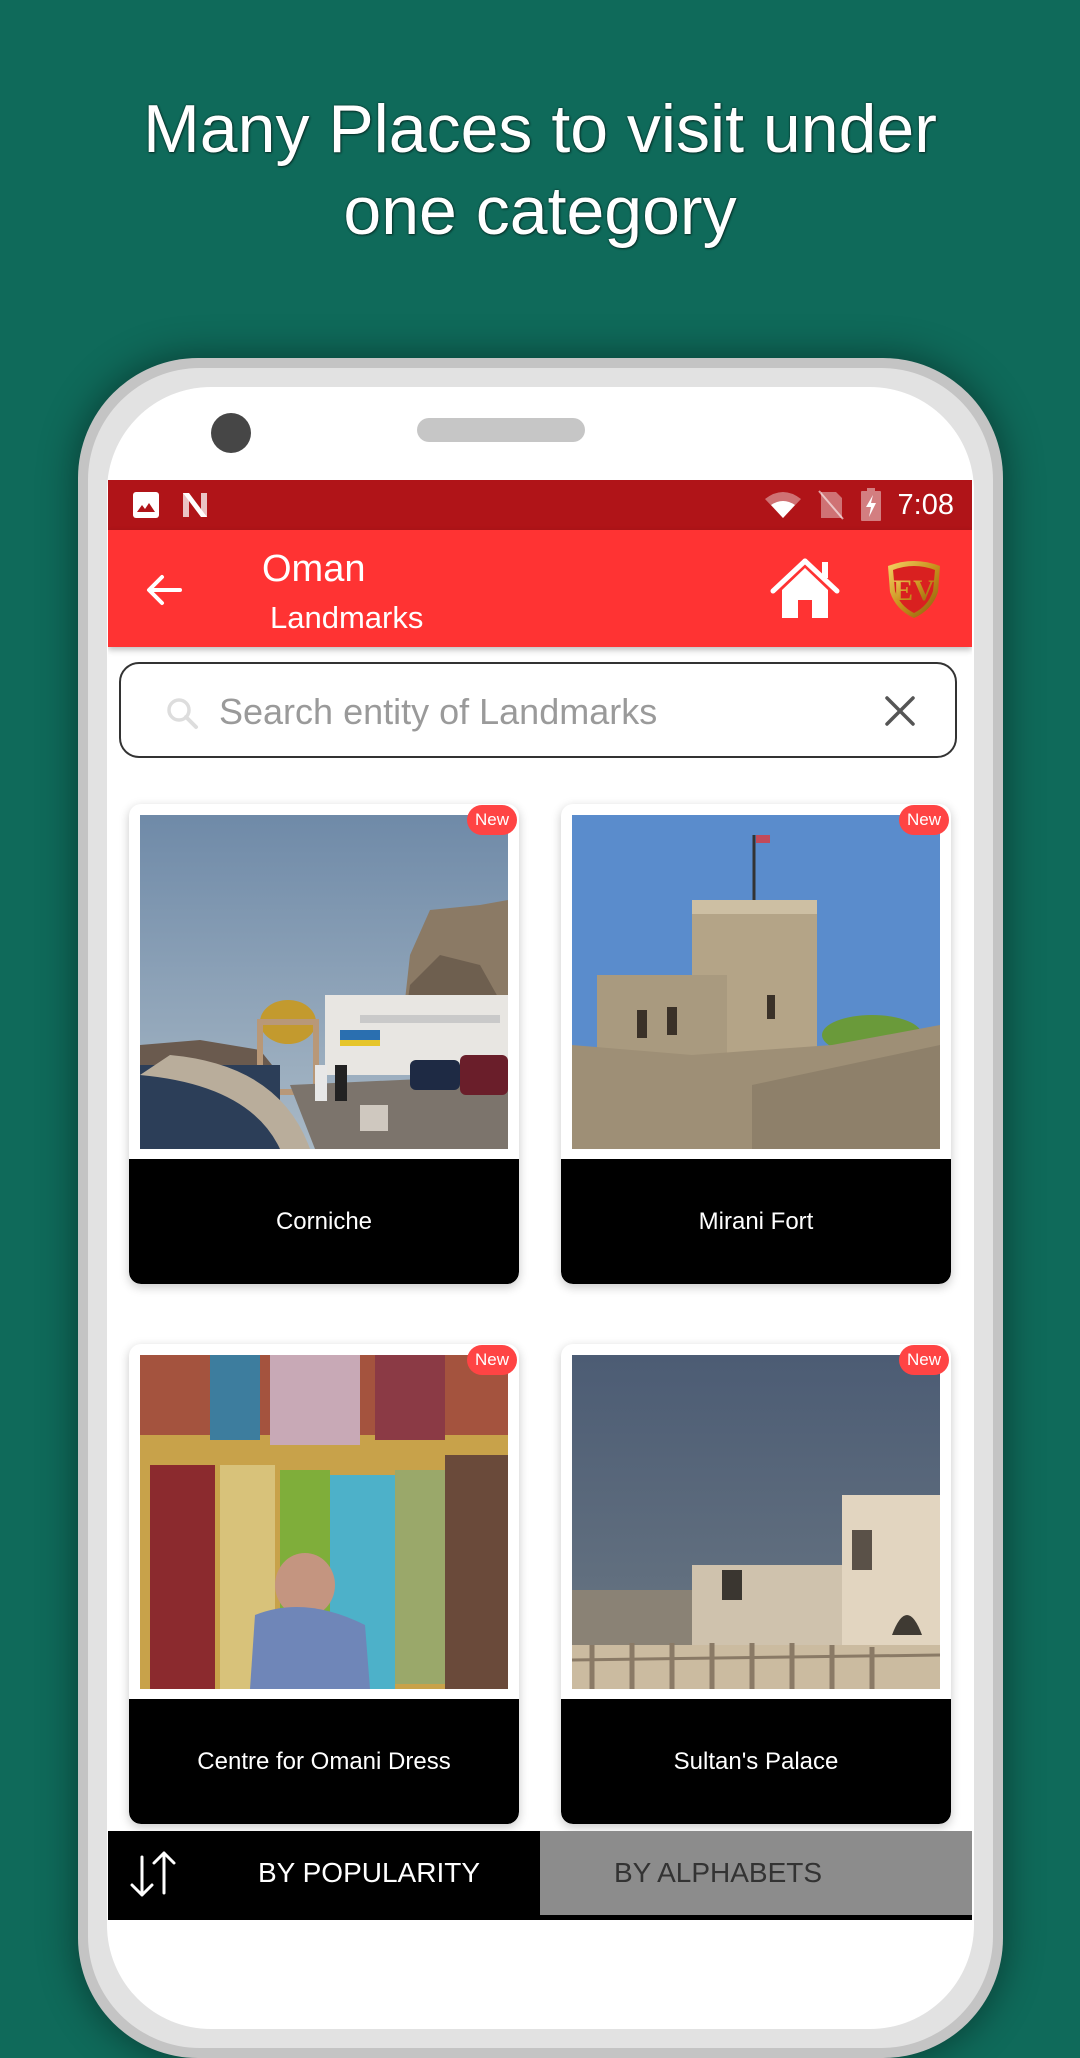 Image resolution: width=1080 pixels, height=2058 pixels. Describe the element at coordinates (540, 129) in the screenshot. I see `promo-headline-line1: Many Places to visit under` at that location.